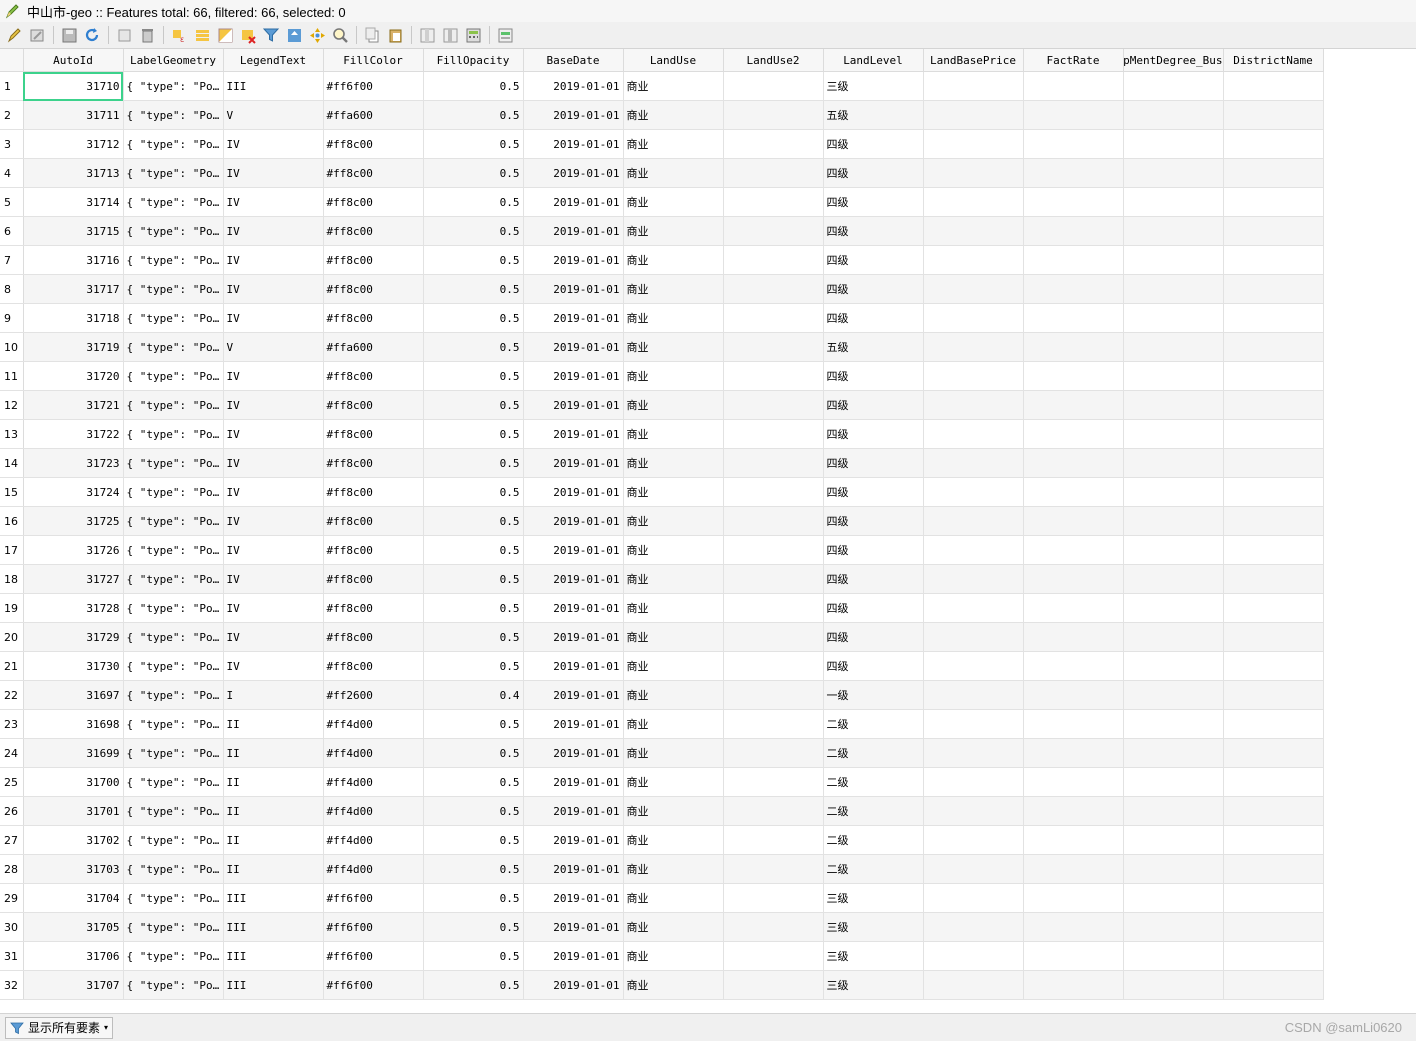  I want to click on cell-legendtext: III, so click(273, 927).